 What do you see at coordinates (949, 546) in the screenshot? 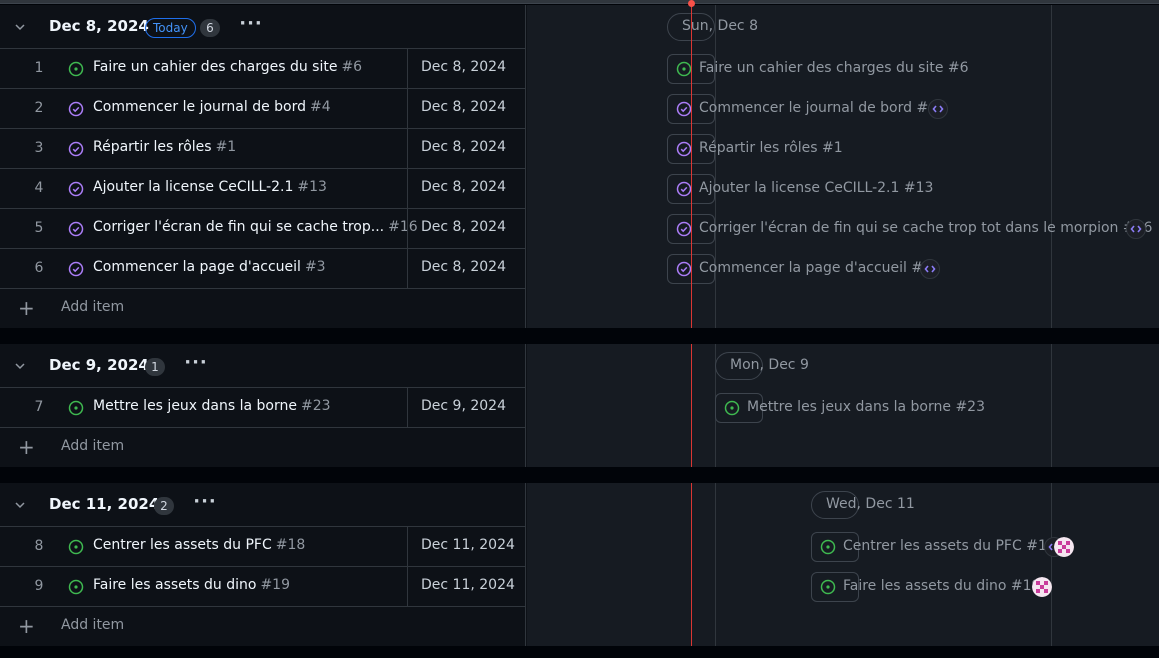
I see `timeline-item-label: Centrer les assets du PFC #18` at bounding box center [949, 546].